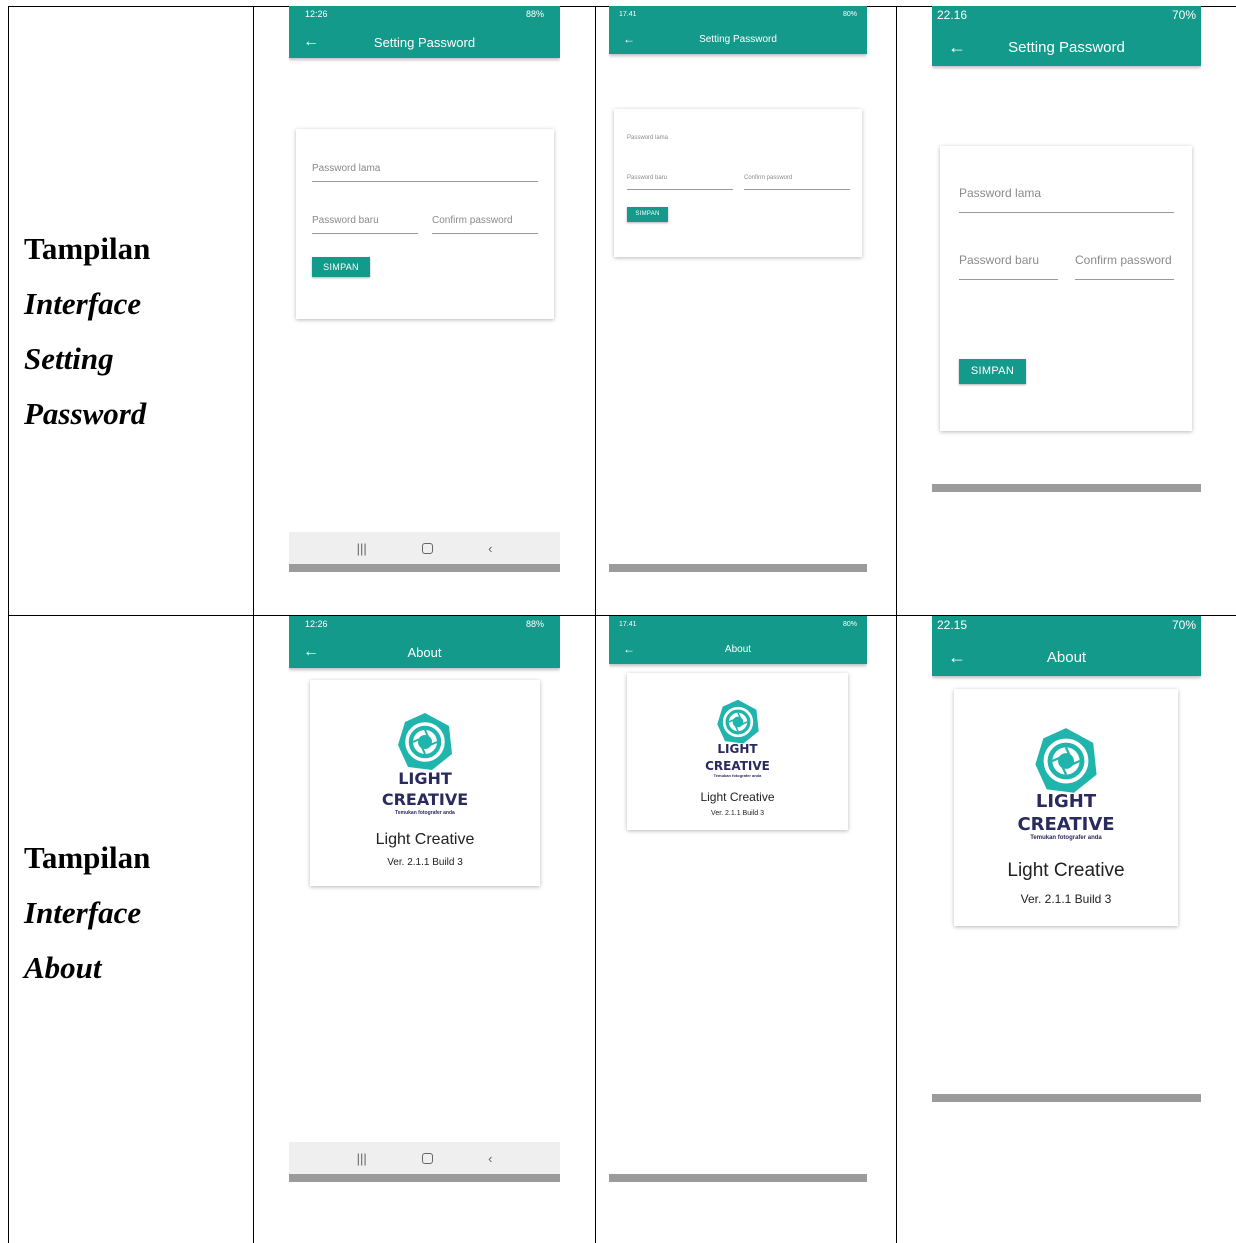 This screenshot has height=1243, width=1236. Describe the element at coordinates (69, 358) in the screenshot. I see `label-italic-2: Setting` at that location.